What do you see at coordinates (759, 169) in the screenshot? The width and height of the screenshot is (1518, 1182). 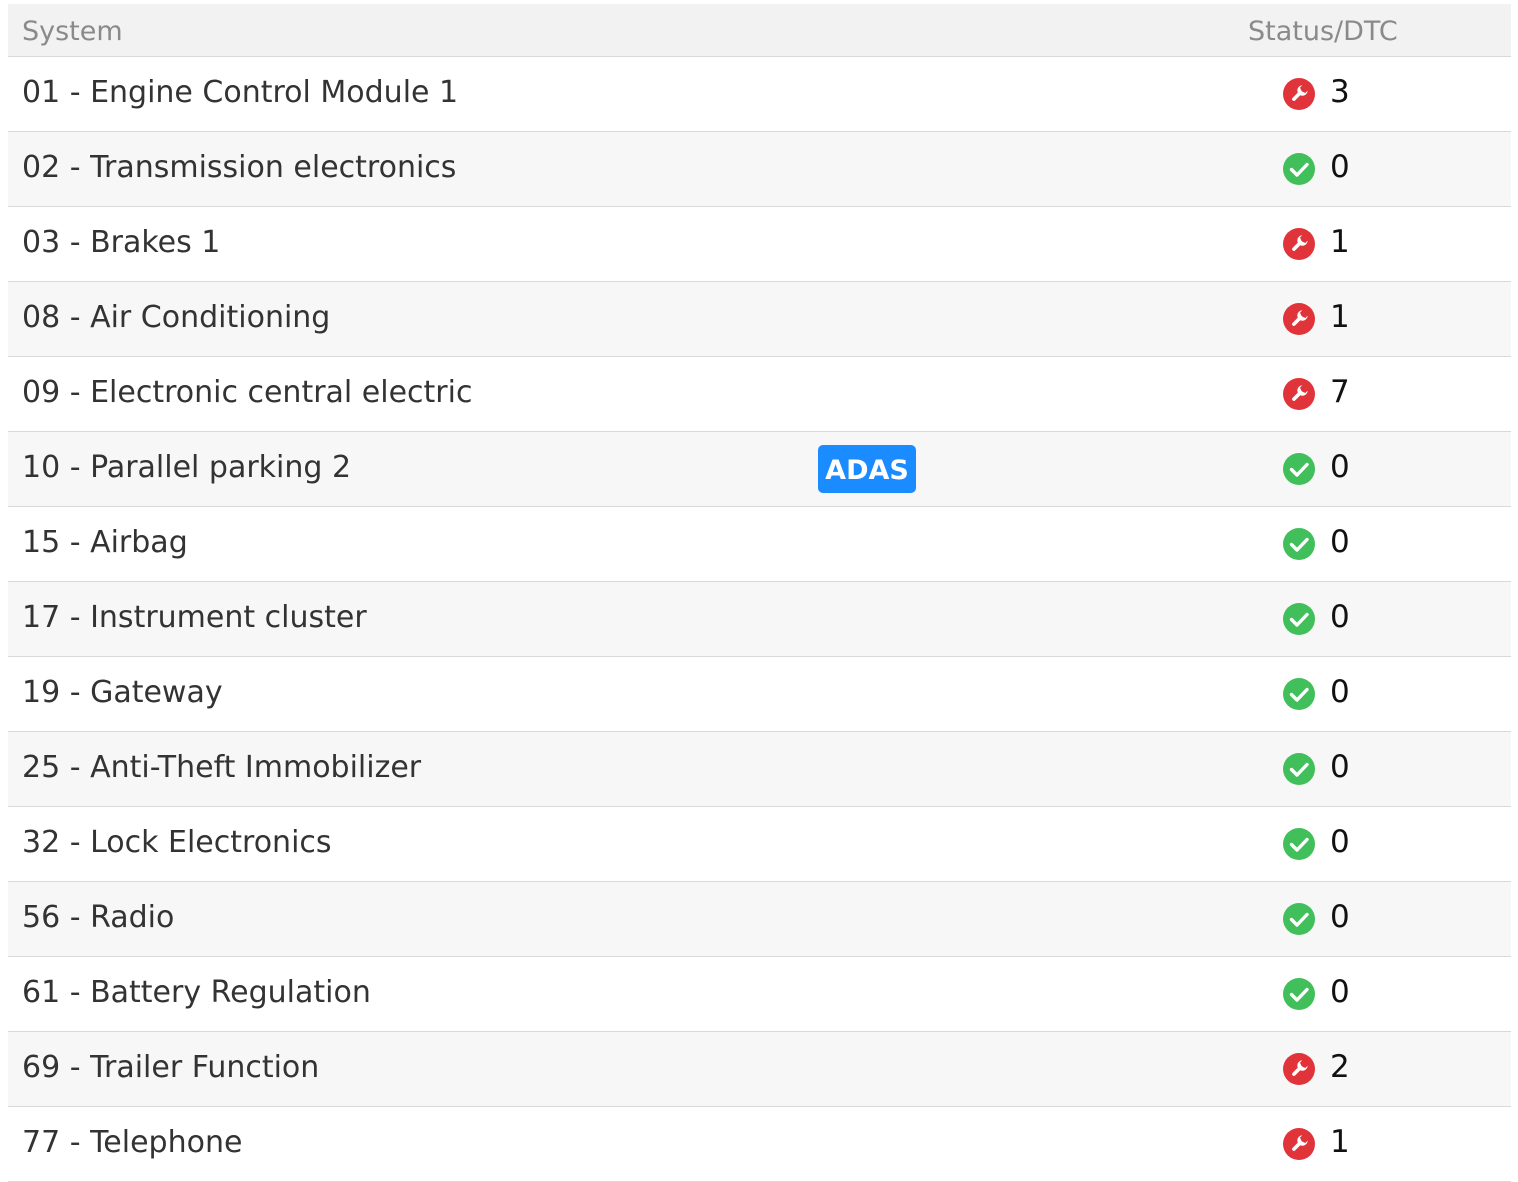 I see `table-row: 02 - Transmission electronics 0` at bounding box center [759, 169].